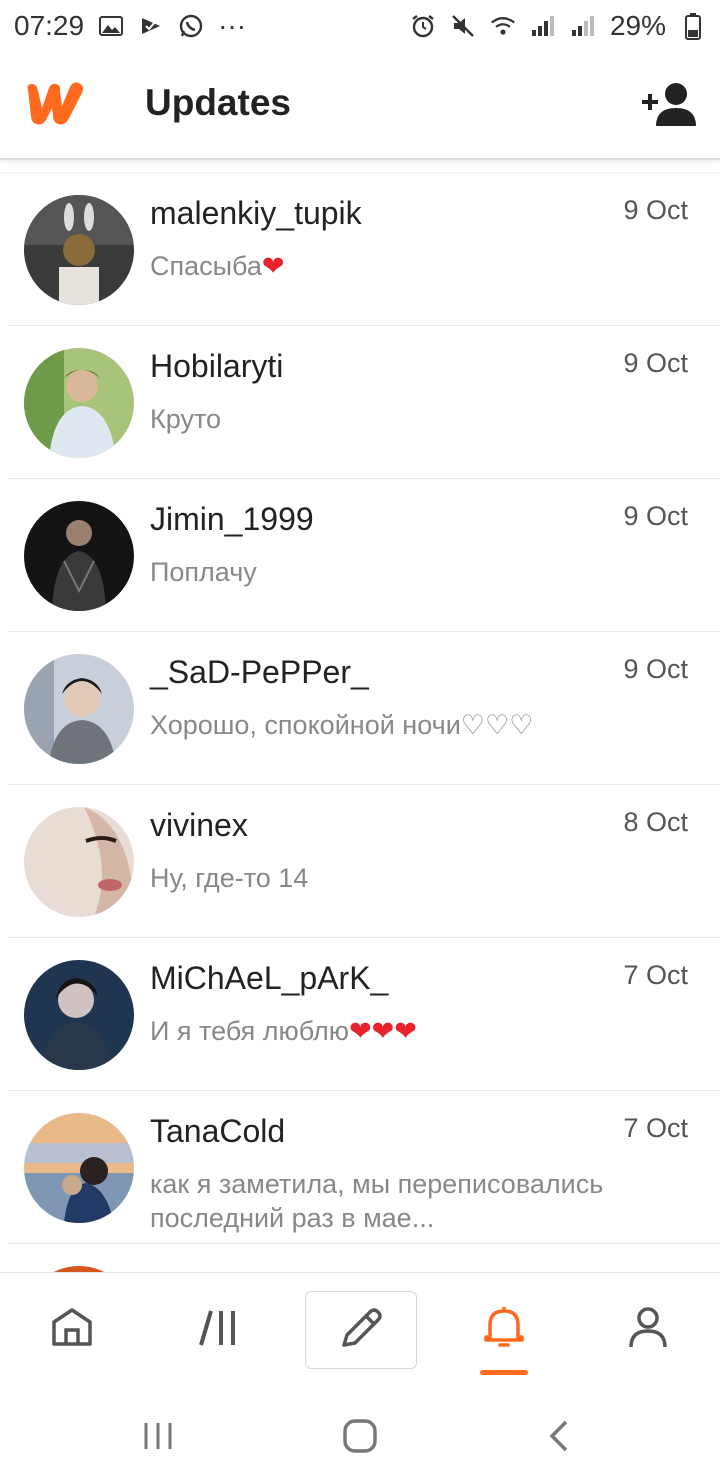 The image size is (720, 1480). I want to click on nav-updates, so click(504, 1329).